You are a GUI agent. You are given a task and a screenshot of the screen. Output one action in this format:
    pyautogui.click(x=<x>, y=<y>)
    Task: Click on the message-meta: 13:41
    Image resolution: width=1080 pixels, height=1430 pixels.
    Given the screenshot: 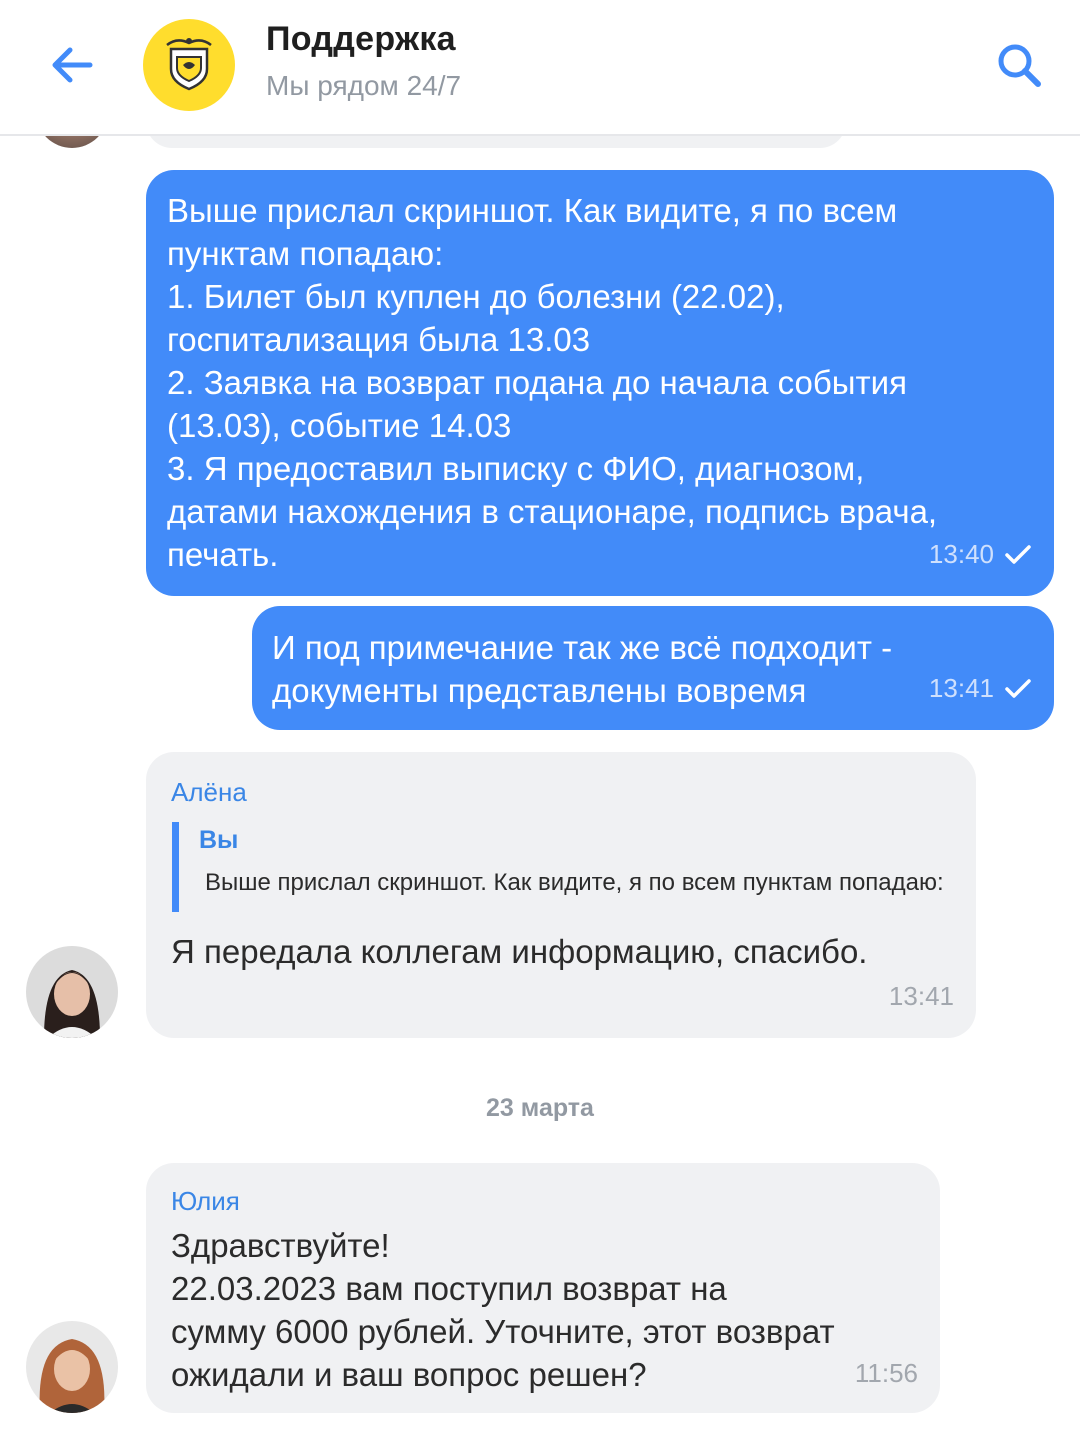 What is the action you would take?
    pyautogui.click(x=980, y=688)
    